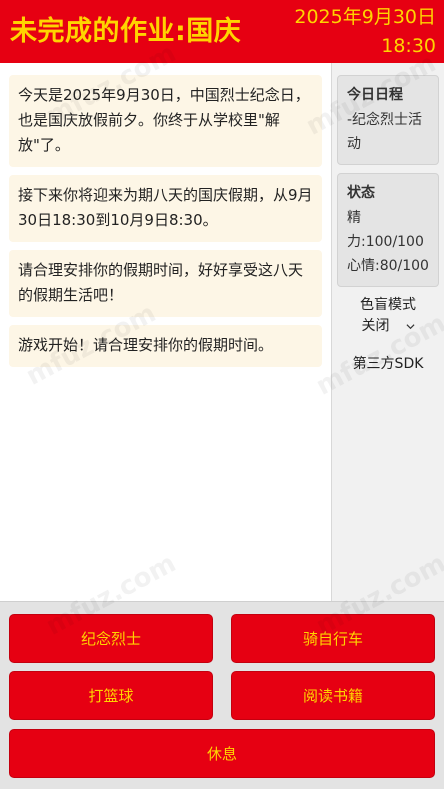 Image resolution: width=444 pixels, height=789 pixels. Describe the element at coordinates (361, 193) in the screenshot. I see `status-title: 状态` at that location.